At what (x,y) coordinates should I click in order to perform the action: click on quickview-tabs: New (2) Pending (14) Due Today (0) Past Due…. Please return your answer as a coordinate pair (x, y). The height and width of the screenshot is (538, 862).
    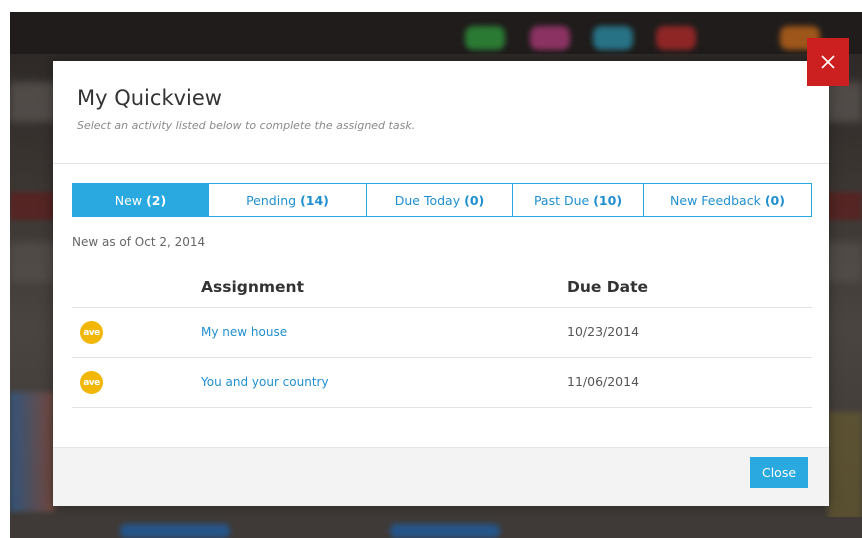
    Looking at the image, I should click on (442, 200).